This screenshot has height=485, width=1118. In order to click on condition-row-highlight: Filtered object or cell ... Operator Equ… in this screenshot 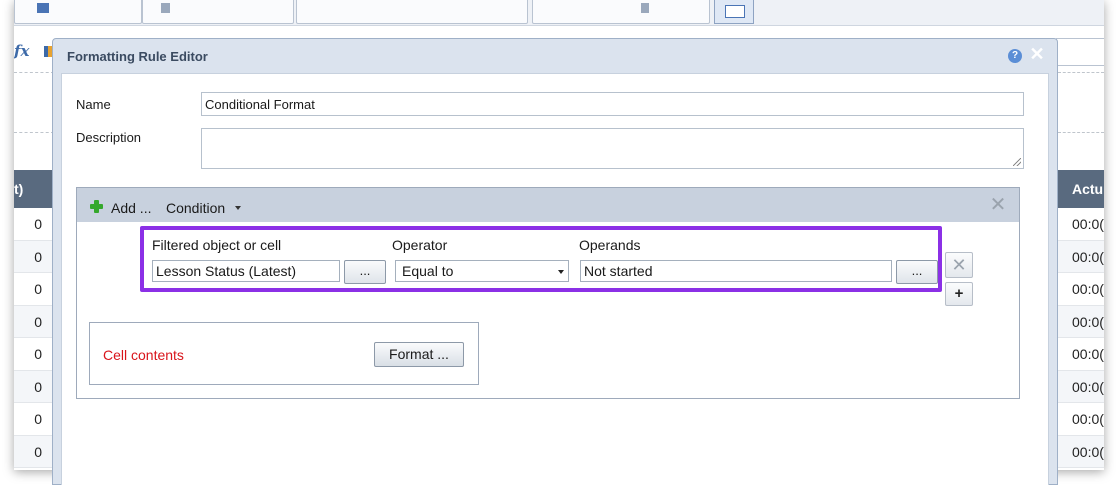, I will do `click(541, 259)`.